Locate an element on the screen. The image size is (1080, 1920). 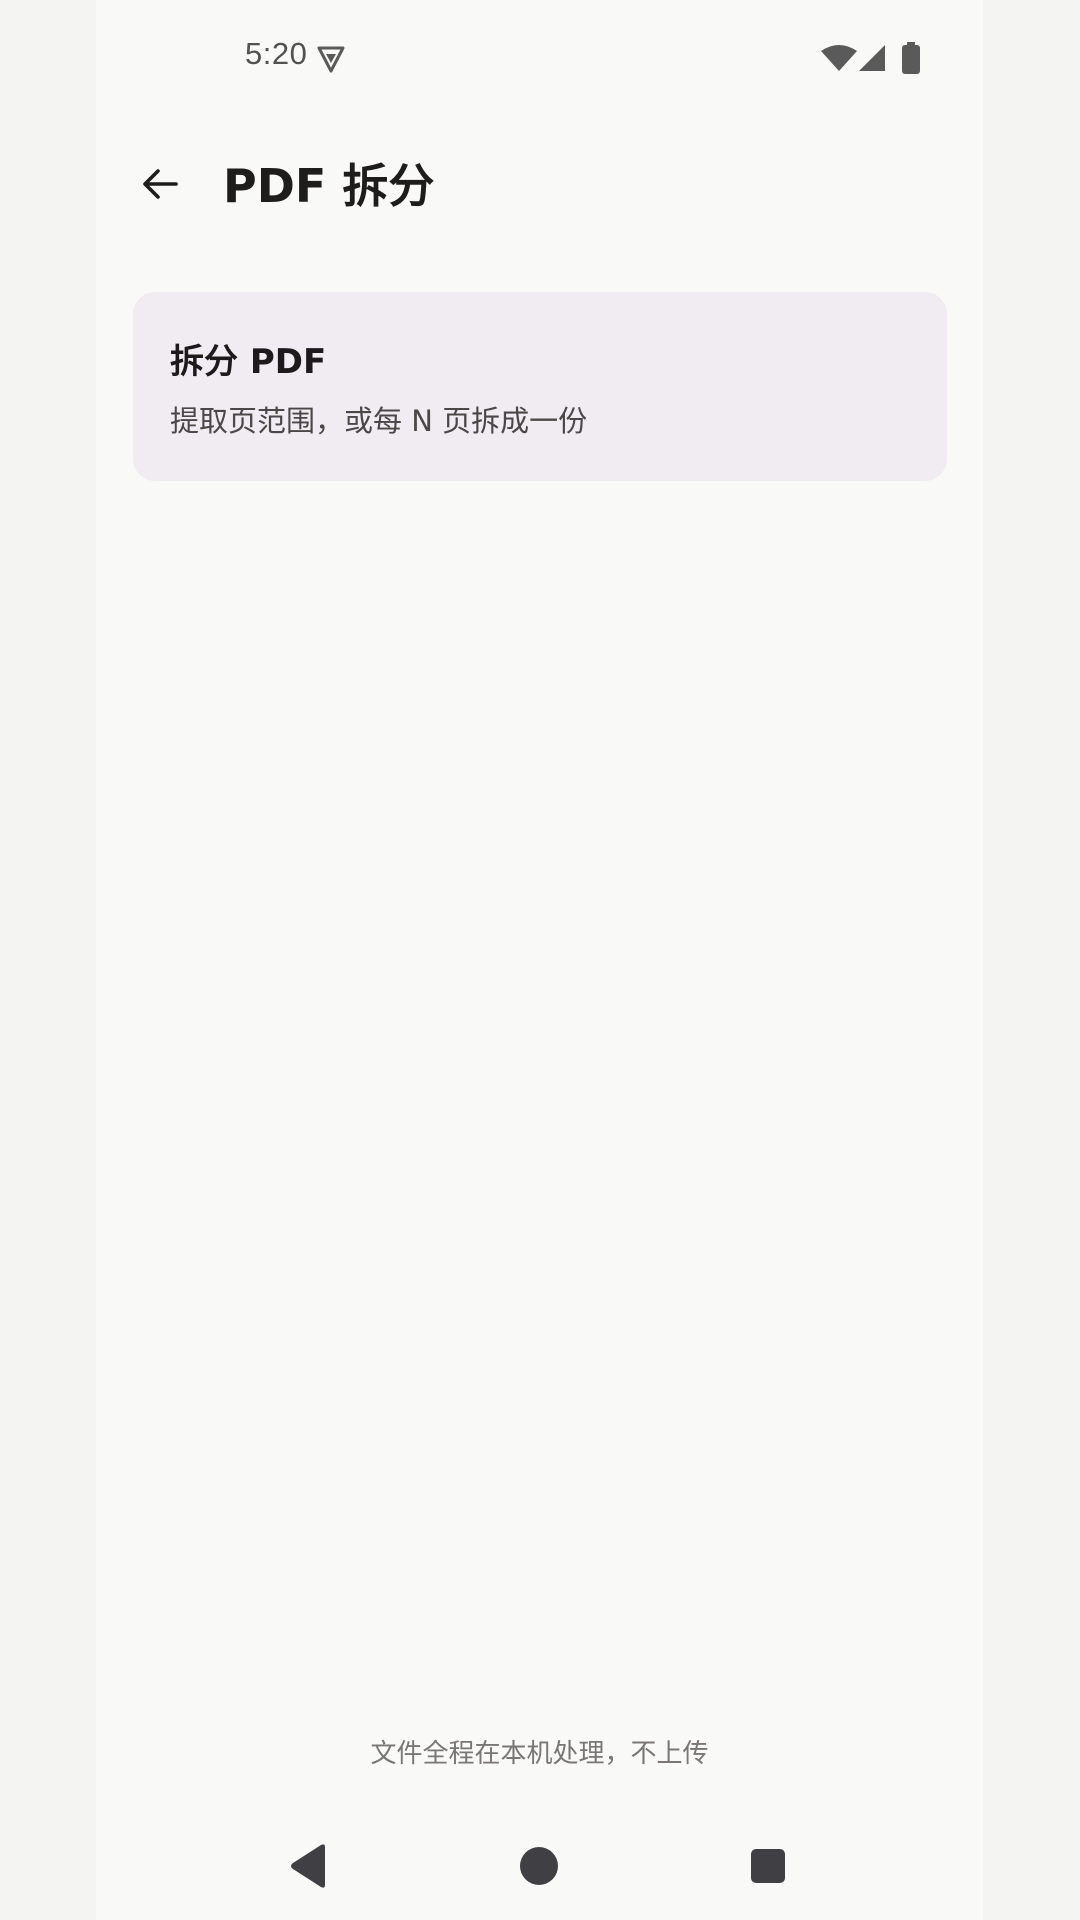
back-button is located at coordinates (160, 184).